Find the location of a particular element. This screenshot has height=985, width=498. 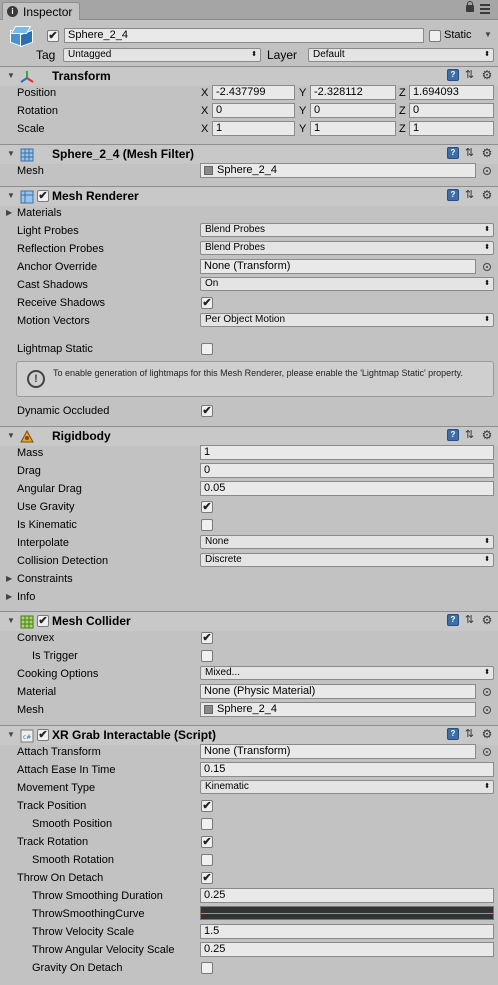

scale-label: Scale is located at coordinates (31, 129).